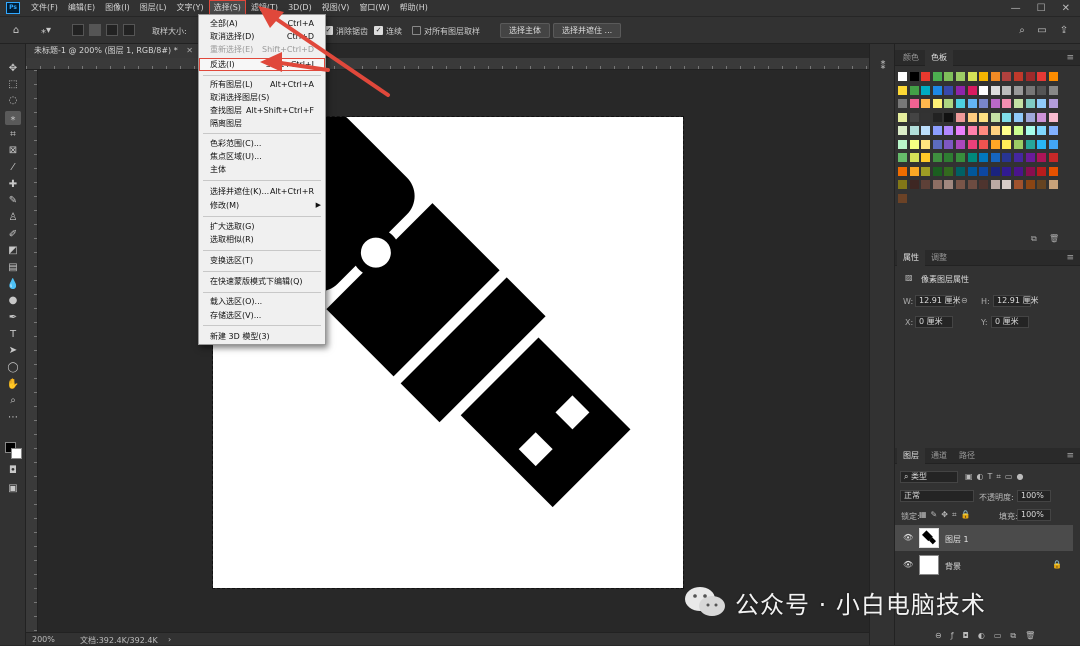  I want to click on menu-layer: 图层(L), so click(153, 8).